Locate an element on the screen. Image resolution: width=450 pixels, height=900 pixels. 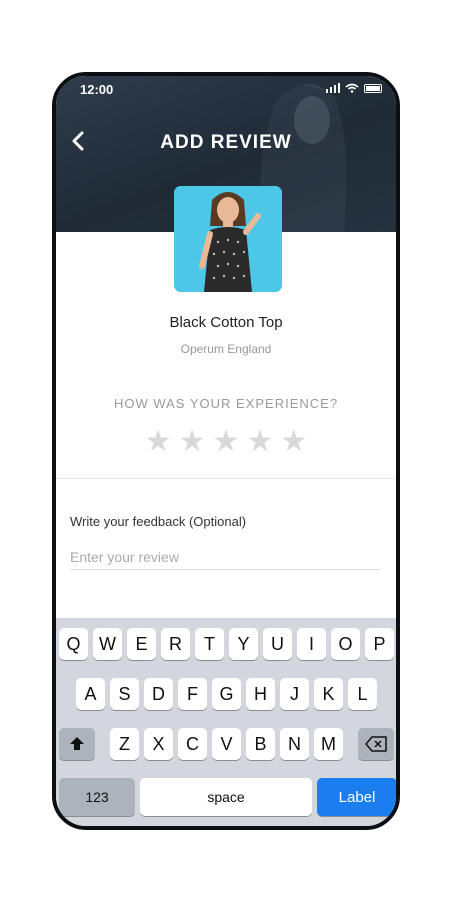
status-icons is located at coordinates (353, 88).